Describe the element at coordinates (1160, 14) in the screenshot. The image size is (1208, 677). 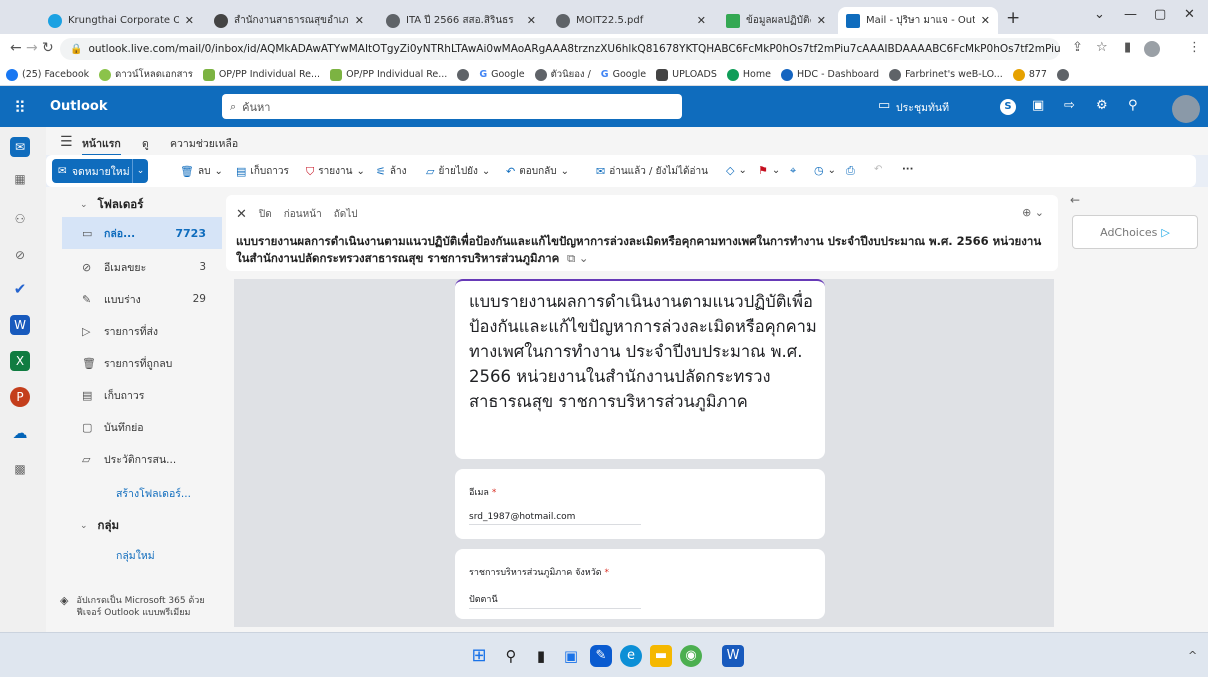
I see `maximize-button: ▢` at that location.